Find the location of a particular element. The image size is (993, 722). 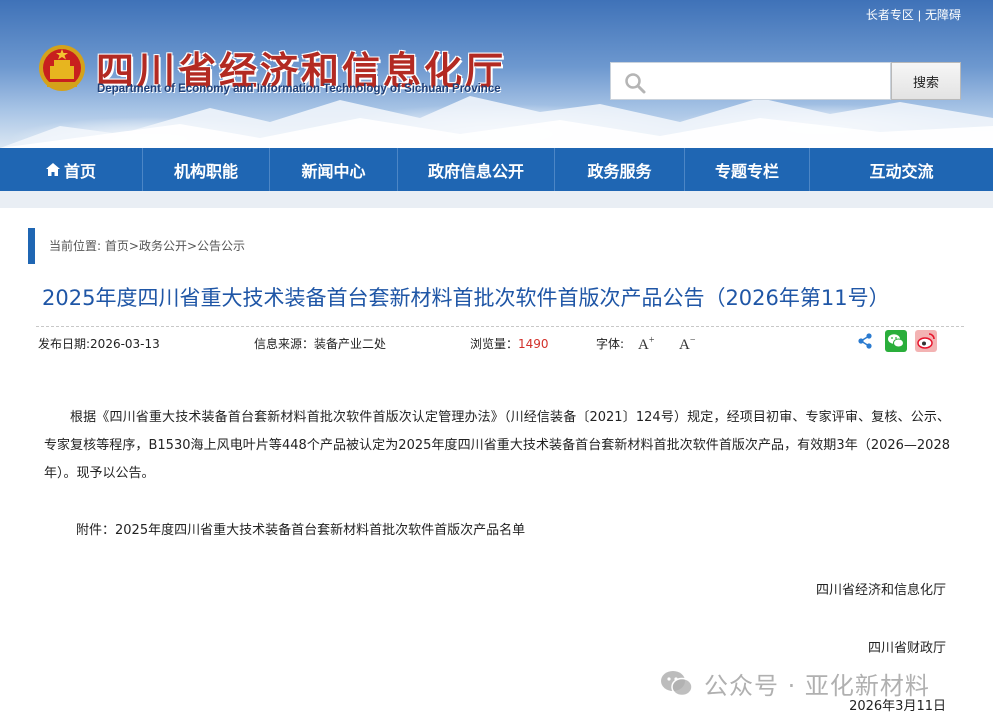

font-size-label: 字体: is located at coordinates (610, 344).